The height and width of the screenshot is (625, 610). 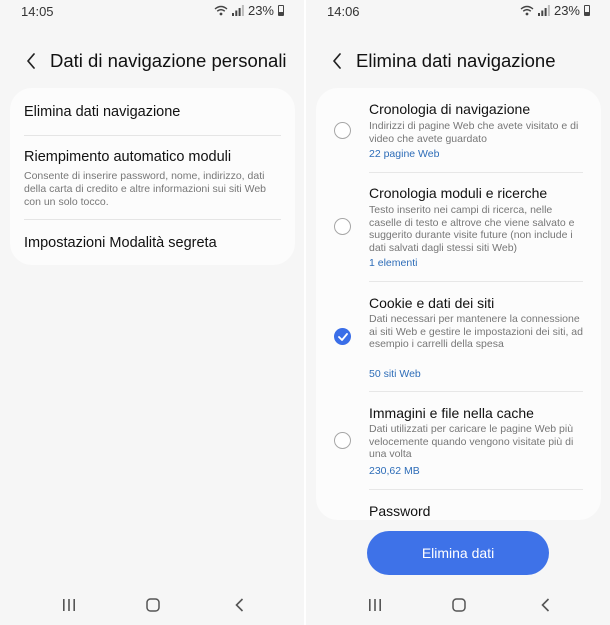 I want to click on status-time: 14:05, so click(x=37, y=11).